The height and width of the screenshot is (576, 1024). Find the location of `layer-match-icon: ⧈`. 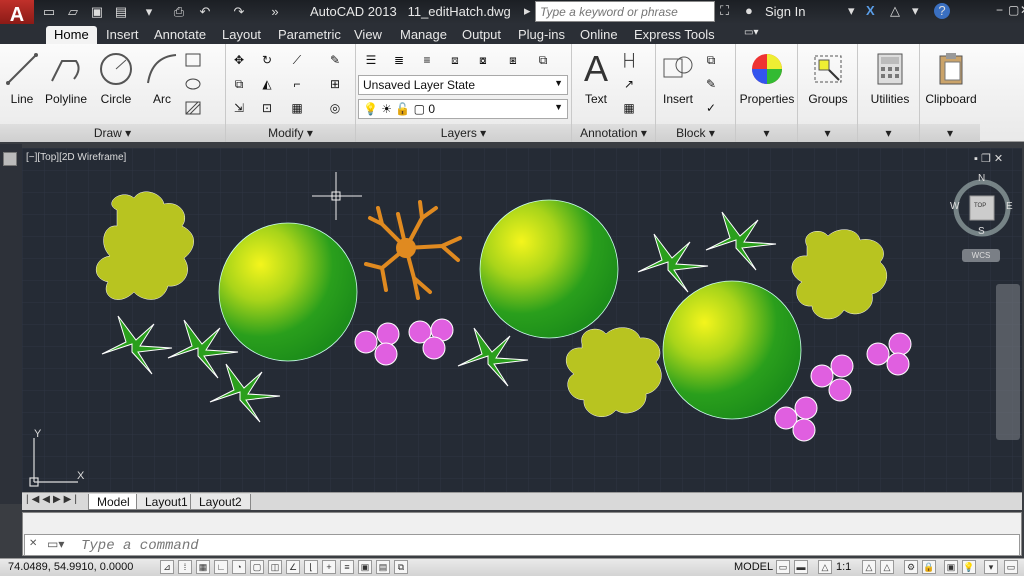

layer-match-icon: ⧈ is located at coordinates (455, 60).